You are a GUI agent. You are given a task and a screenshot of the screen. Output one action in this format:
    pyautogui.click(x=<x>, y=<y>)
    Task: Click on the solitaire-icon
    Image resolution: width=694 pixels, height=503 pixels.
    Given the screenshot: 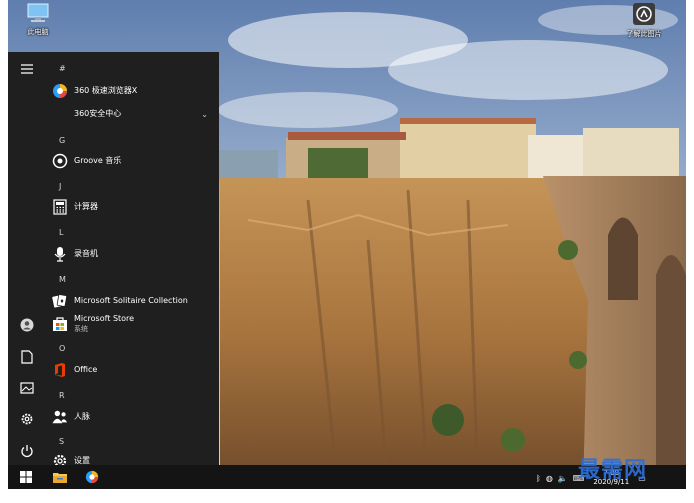 What is the action you would take?
    pyautogui.click(x=60, y=301)
    